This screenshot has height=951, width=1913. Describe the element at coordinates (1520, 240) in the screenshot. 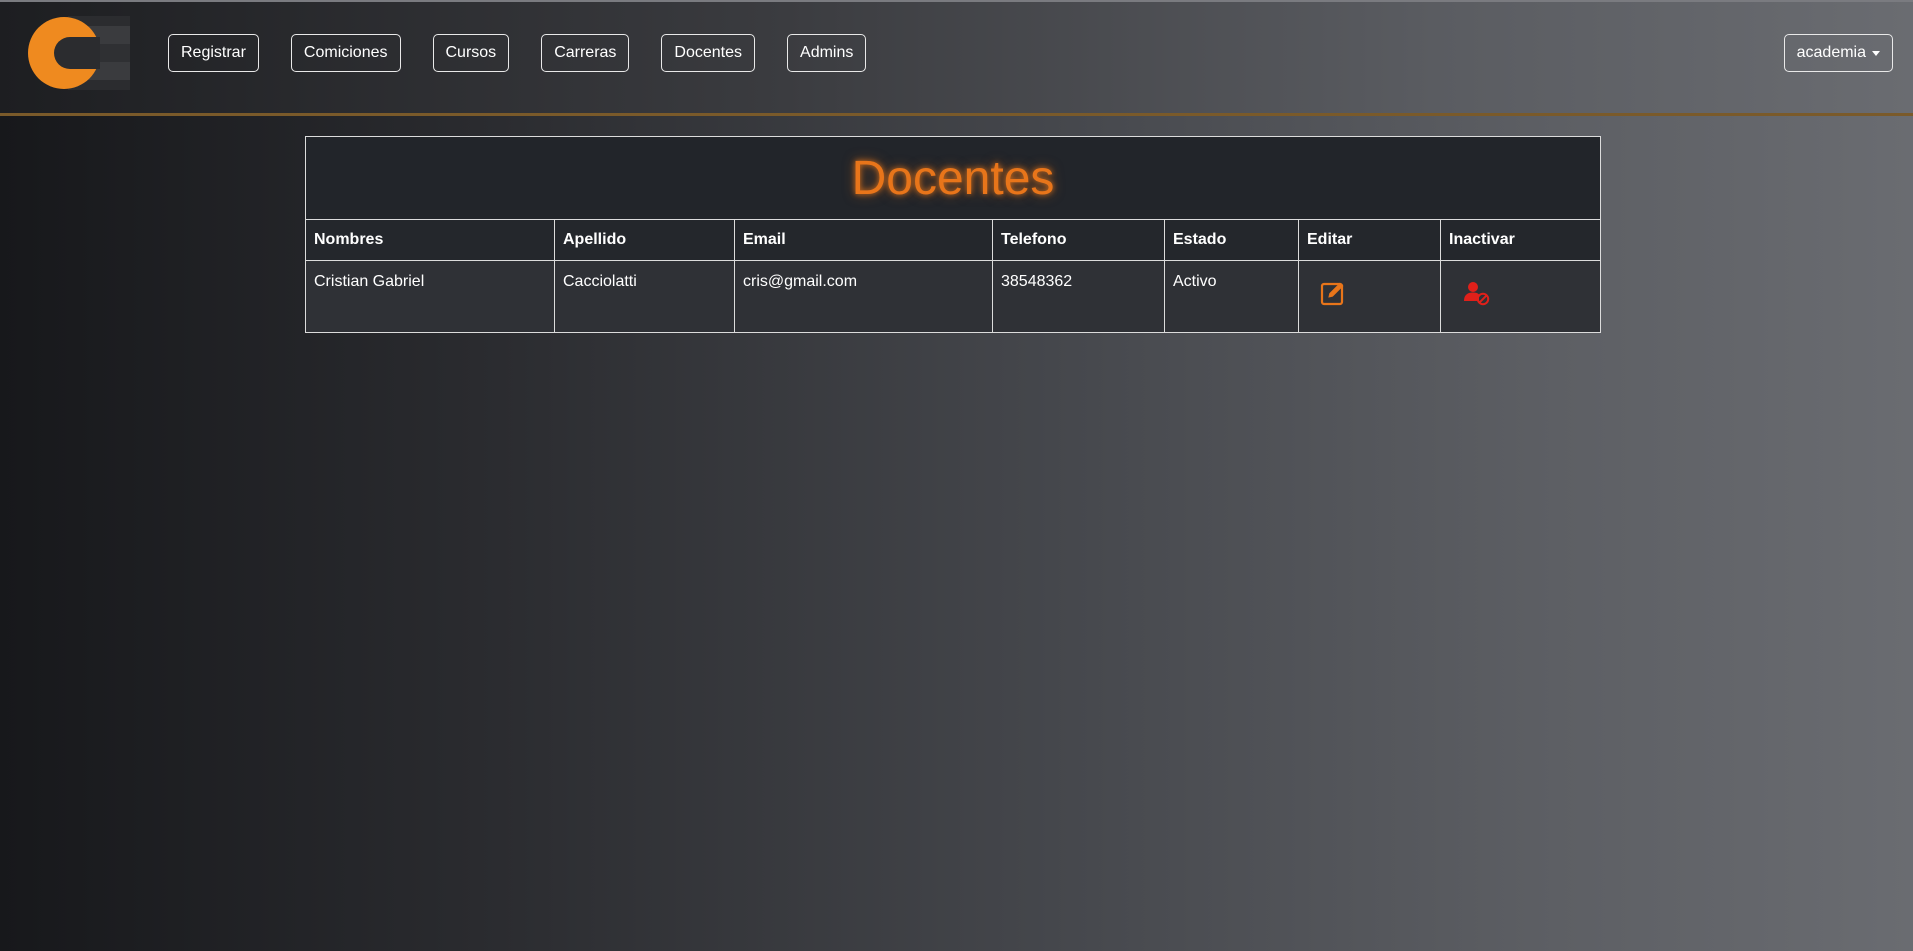

I see `column-header-inactivar: Inactivar` at that location.